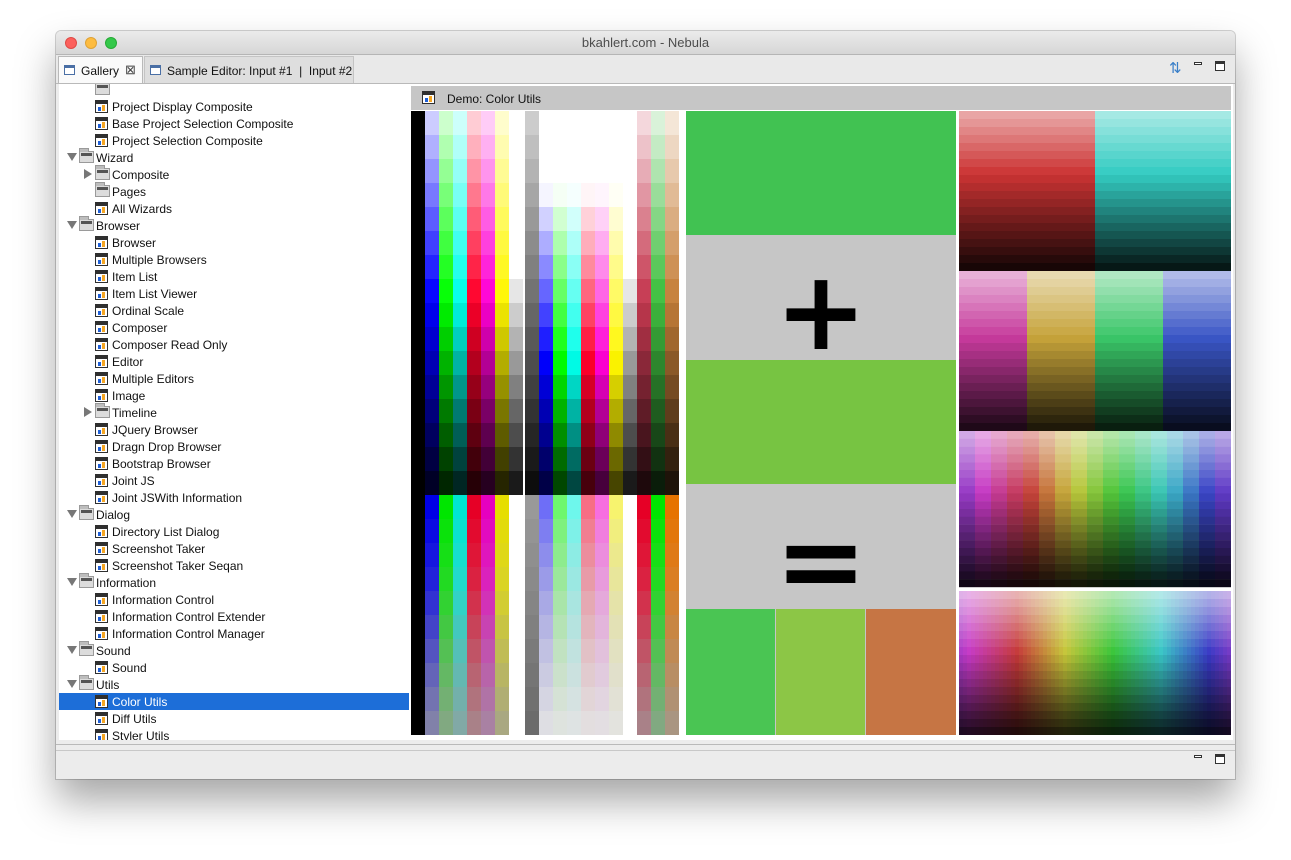  I want to click on tree-category: Browser, so click(234, 225).